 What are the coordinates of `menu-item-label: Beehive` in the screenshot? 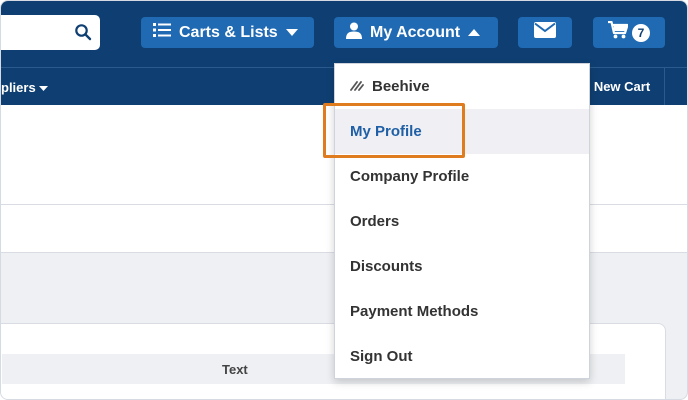 It's located at (401, 86).